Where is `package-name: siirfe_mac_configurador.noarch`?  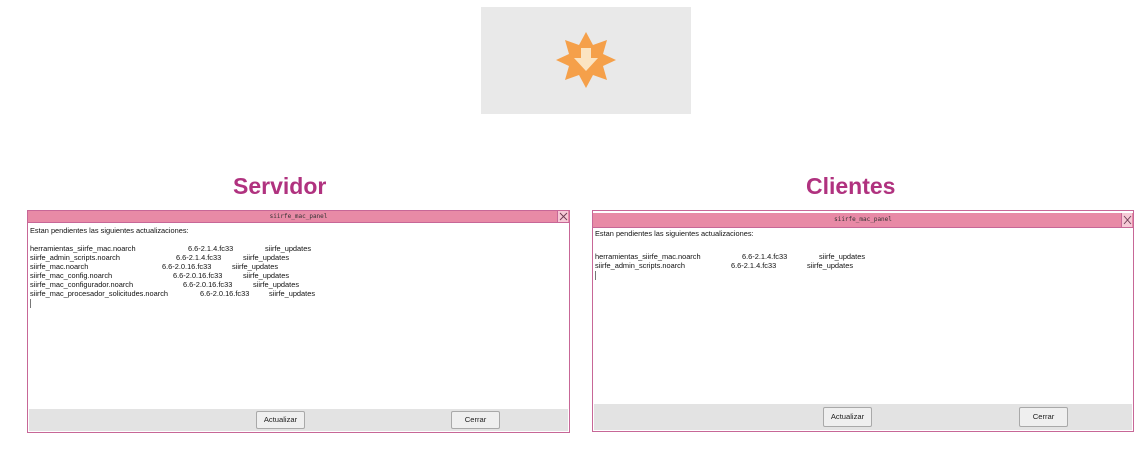
package-name: siirfe_mac_configurador.noarch is located at coordinates (82, 284).